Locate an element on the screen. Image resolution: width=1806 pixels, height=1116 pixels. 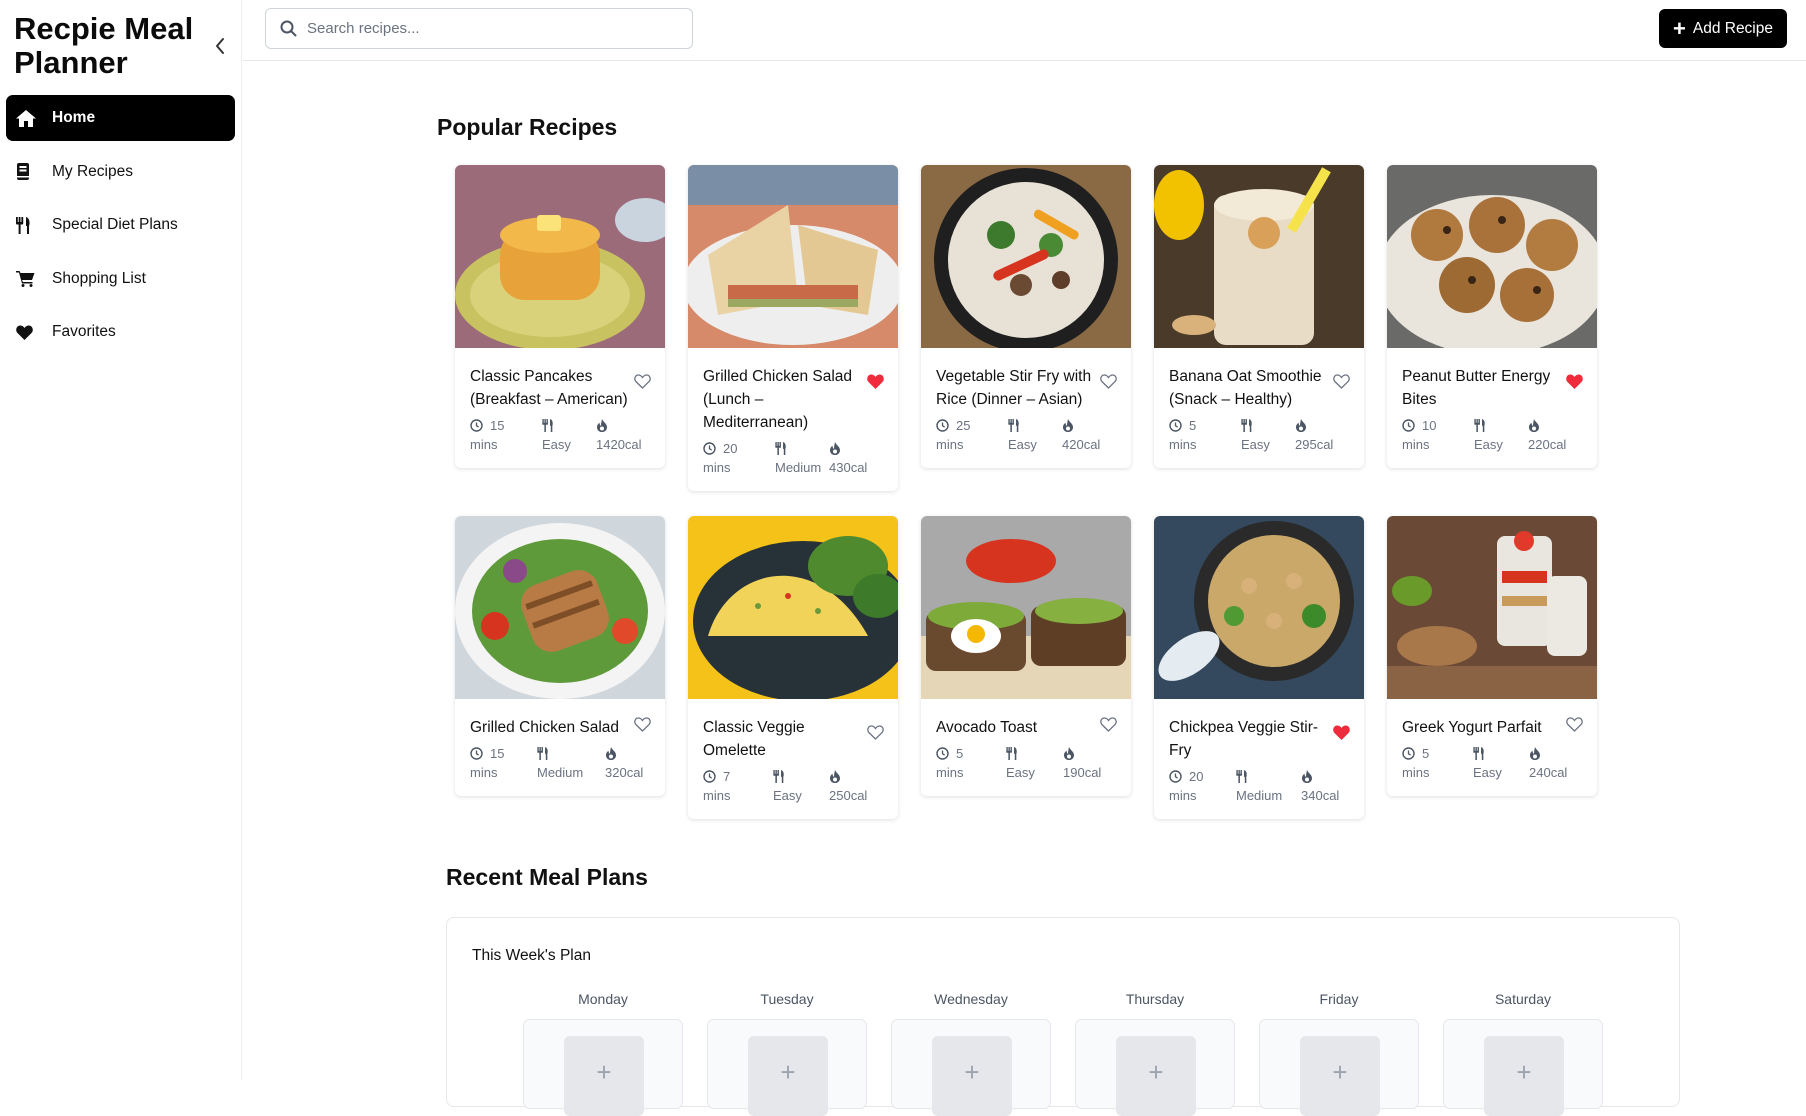
difficulty-meta: Easy is located at coordinates (1268, 435).